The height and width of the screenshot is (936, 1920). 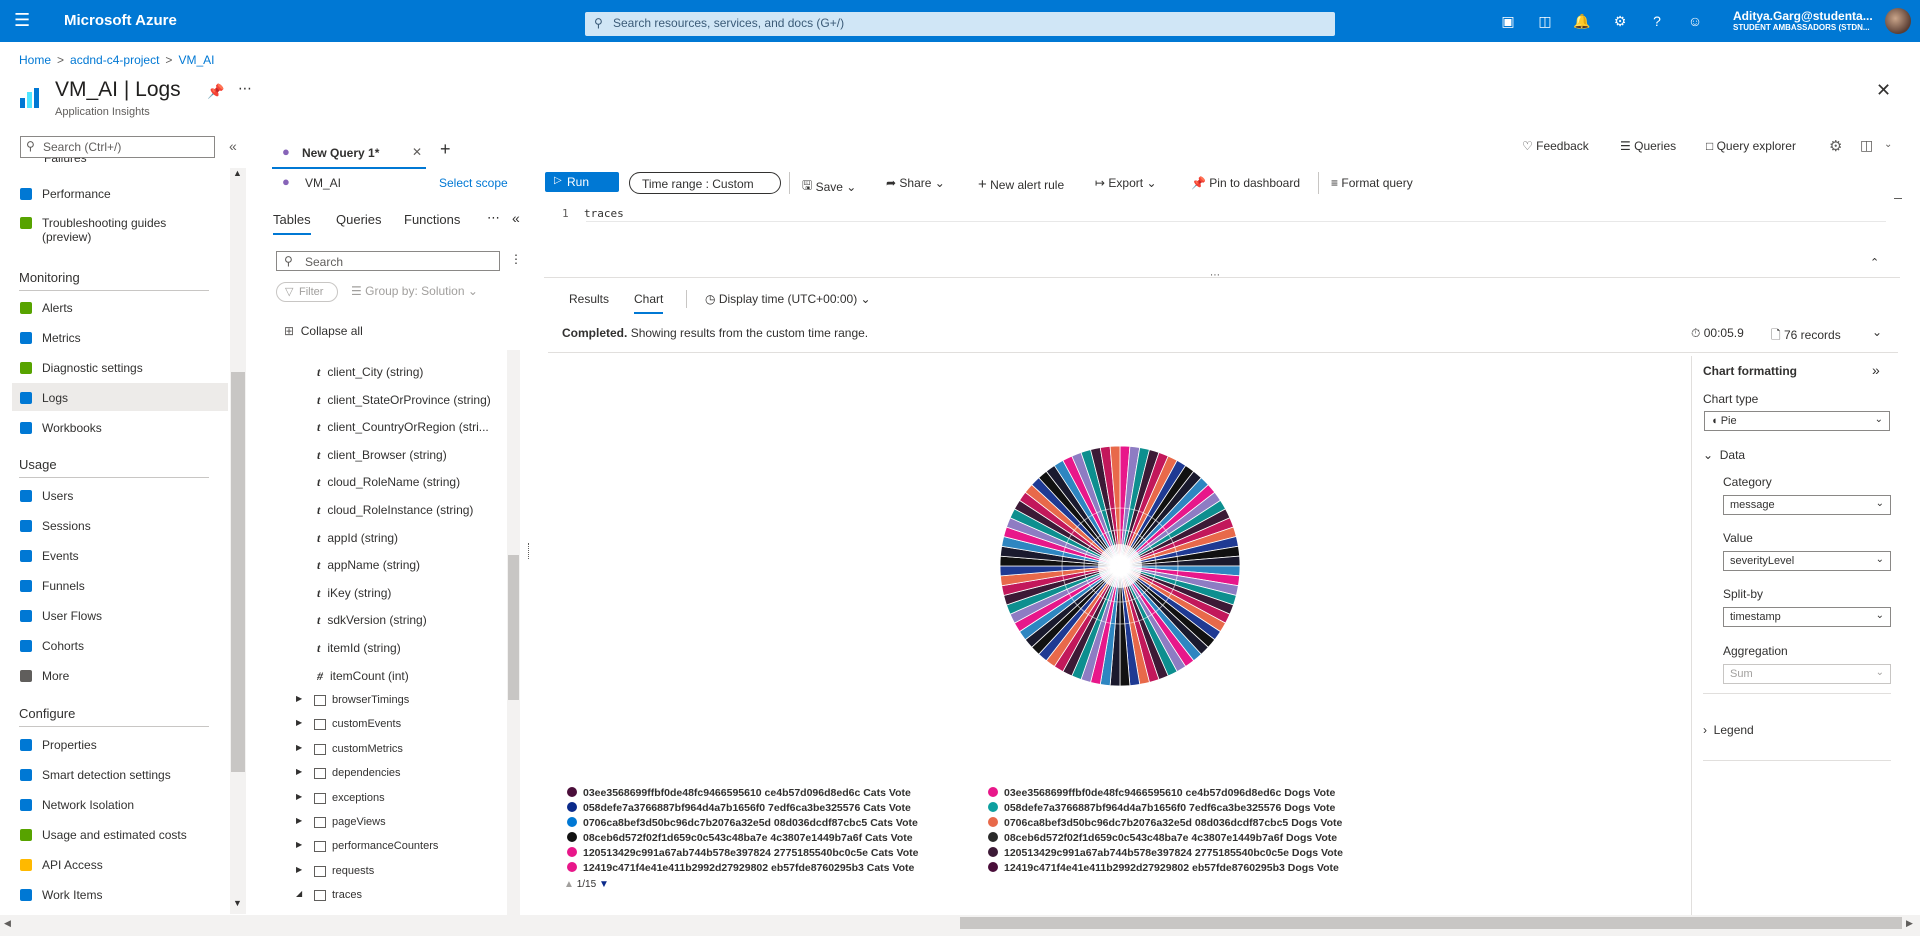 I want to click on help-icon: ?, so click(x=1657, y=21).